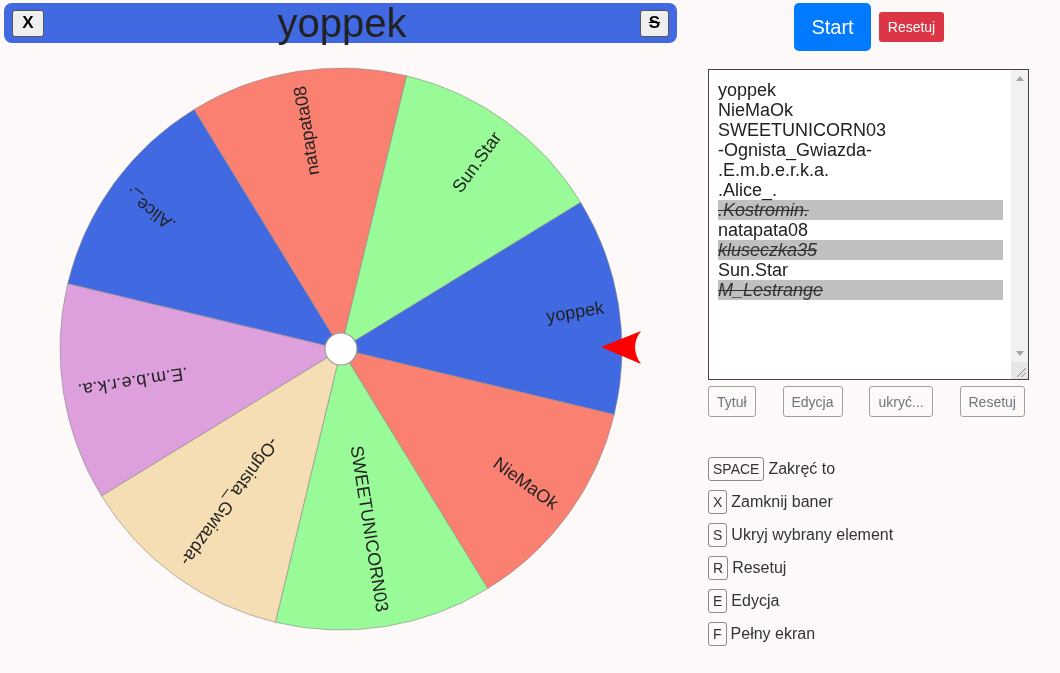  Describe the element at coordinates (812, 535) in the screenshot. I see `shortcut-description: Ukryj wybrany element` at that location.